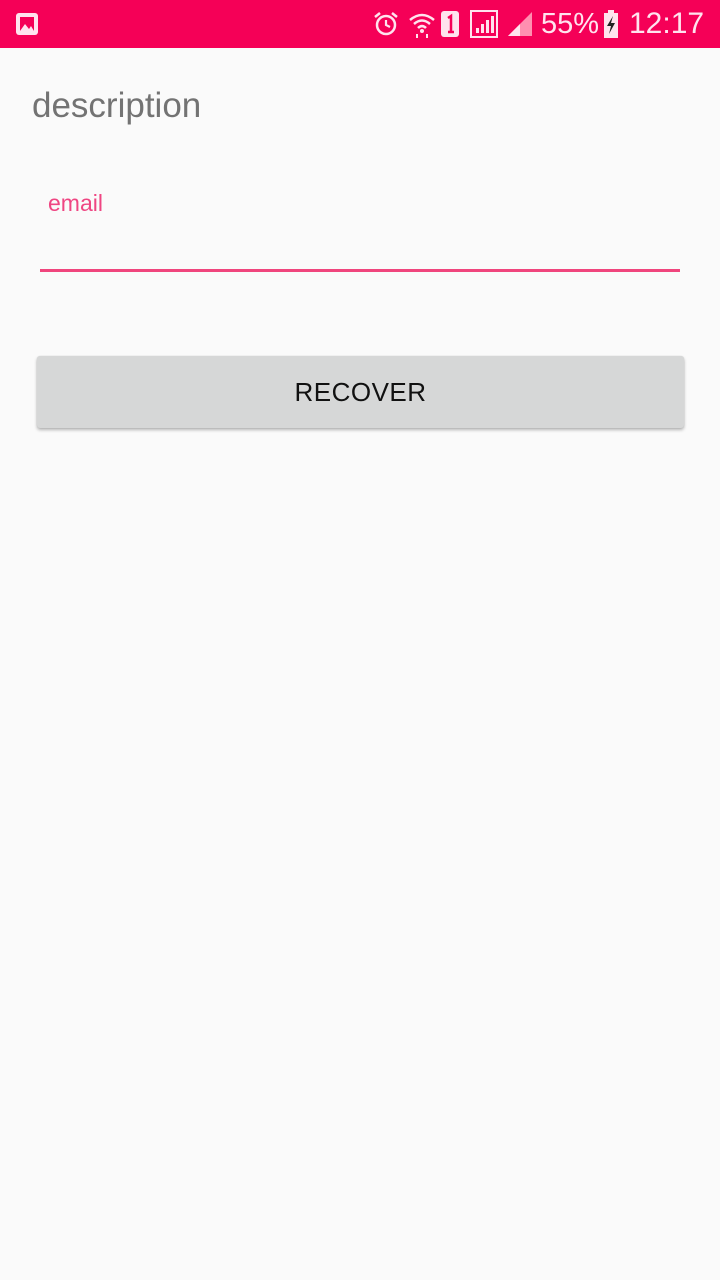  What do you see at coordinates (386, 24) in the screenshot?
I see `alarm-icon` at bounding box center [386, 24].